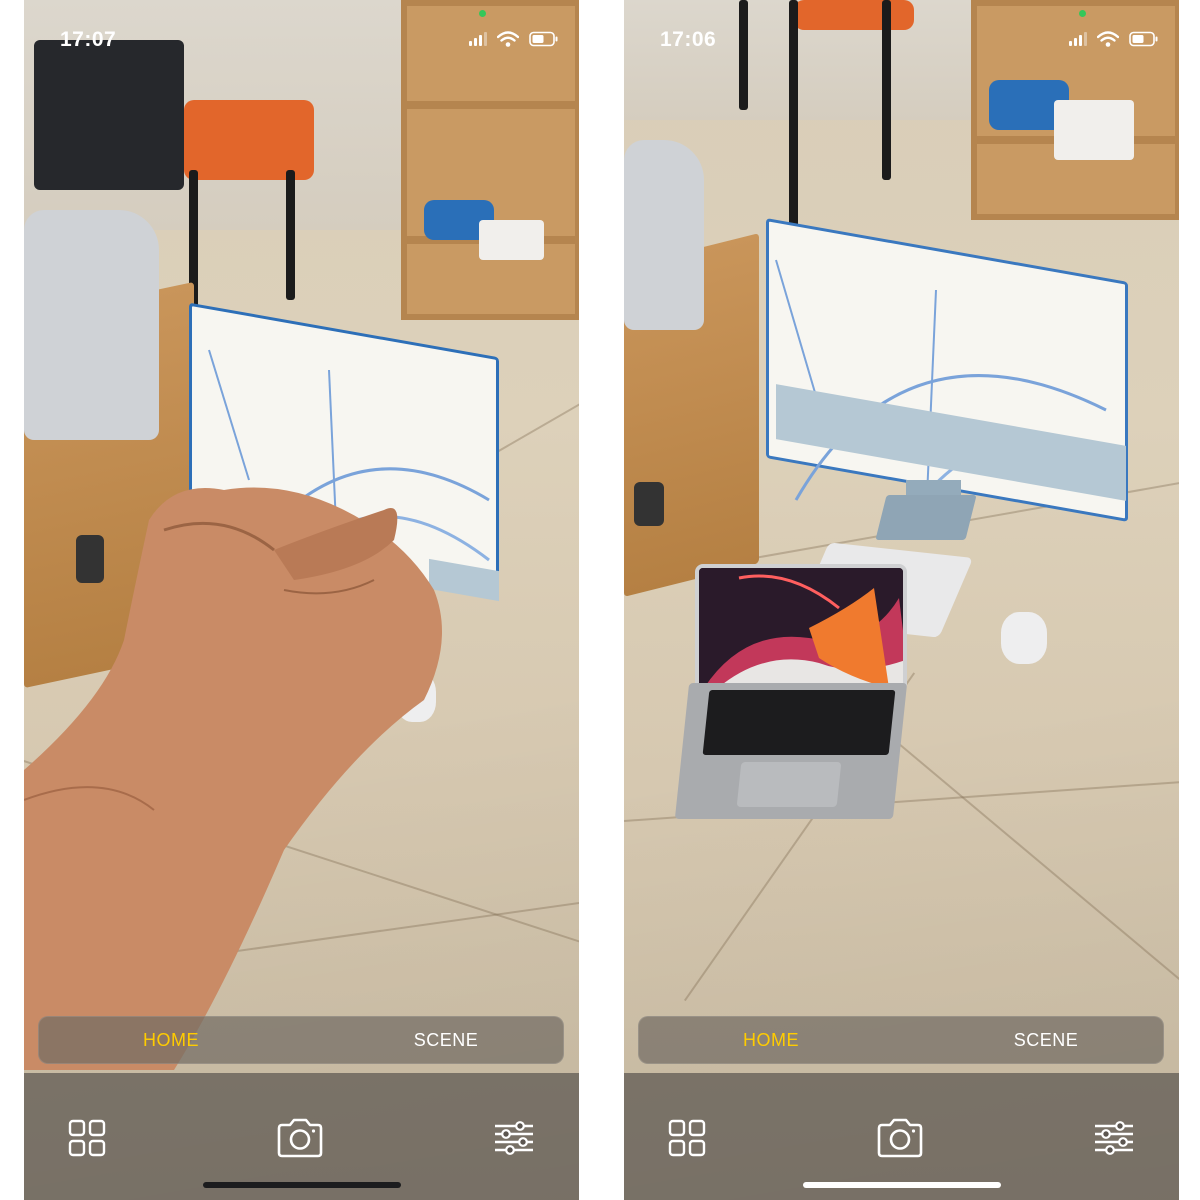 The image size is (1200, 1200). Describe the element at coordinates (109, 115) in the screenshot. I see `chair-backrest` at that location.